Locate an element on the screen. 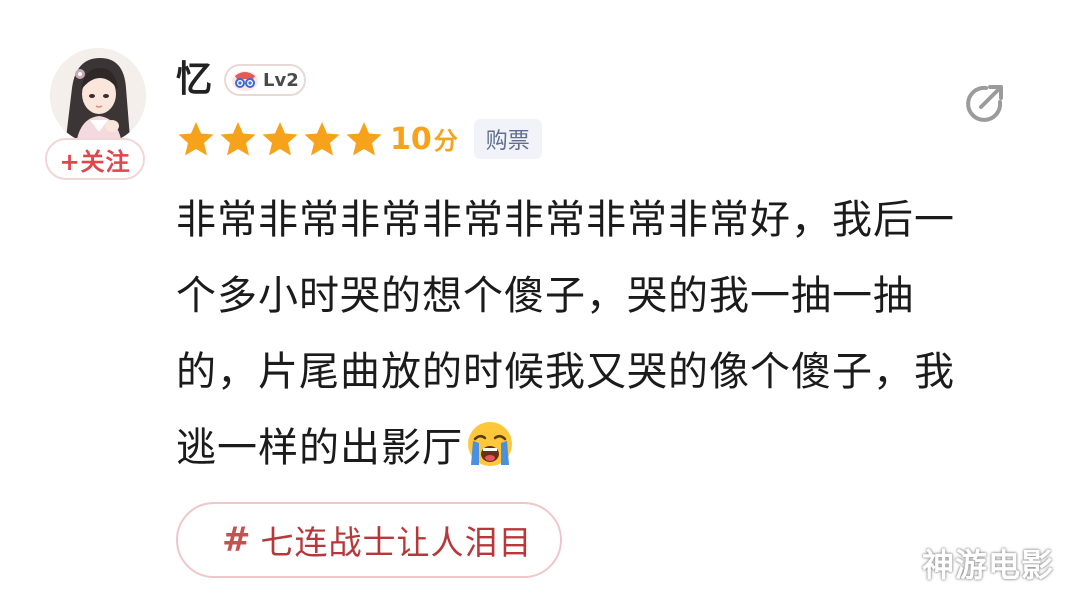 The height and width of the screenshot is (604, 1080). review-line-last: 逃一样的出影厅 is located at coordinates (611, 448).